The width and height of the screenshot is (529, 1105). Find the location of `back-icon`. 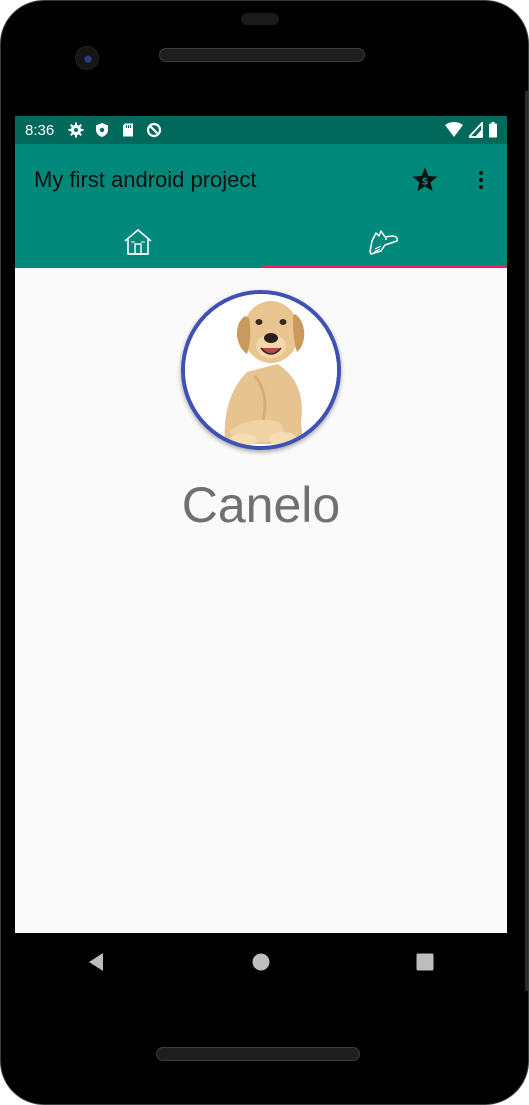

back-icon is located at coordinates (96, 962).